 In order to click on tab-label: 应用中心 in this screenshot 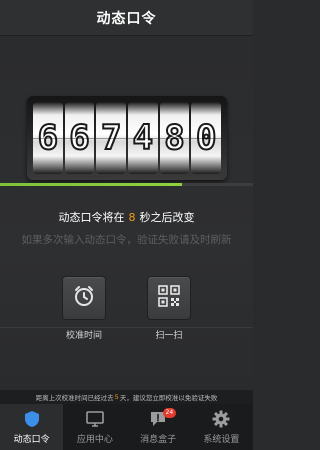, I will do `click(94, 439)`.